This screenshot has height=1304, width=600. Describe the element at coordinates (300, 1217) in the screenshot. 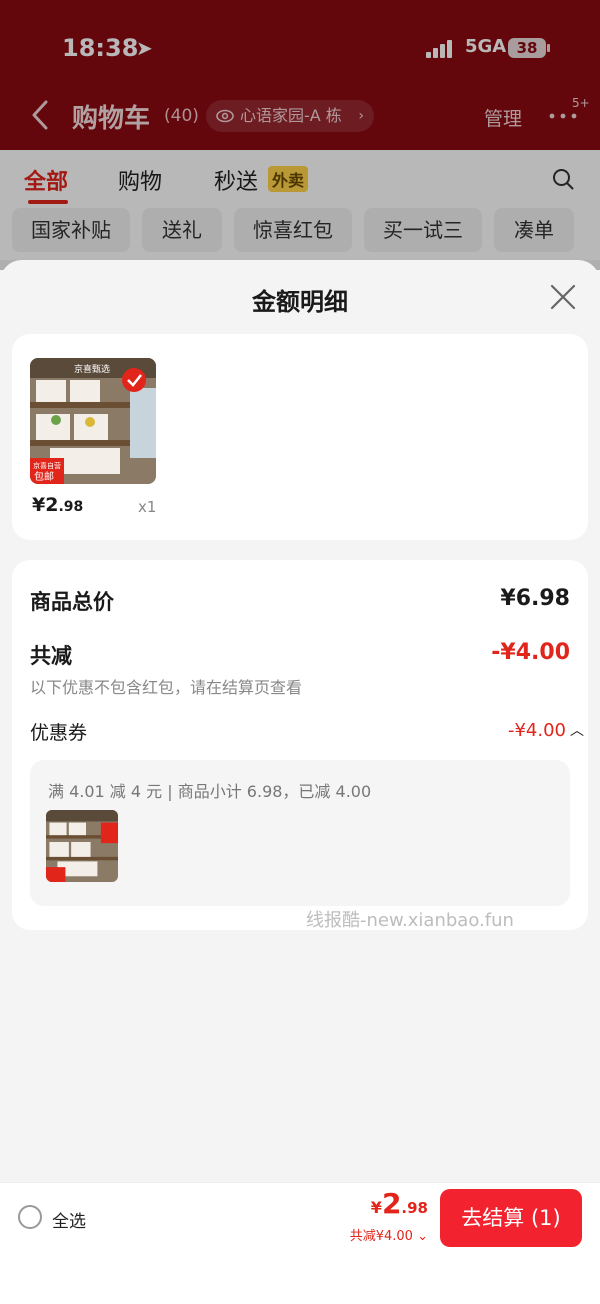

I see `checkout-bar: 全选 ¥2.98 共减¥4.00 ⌄ 去结算 (1)` at that location.